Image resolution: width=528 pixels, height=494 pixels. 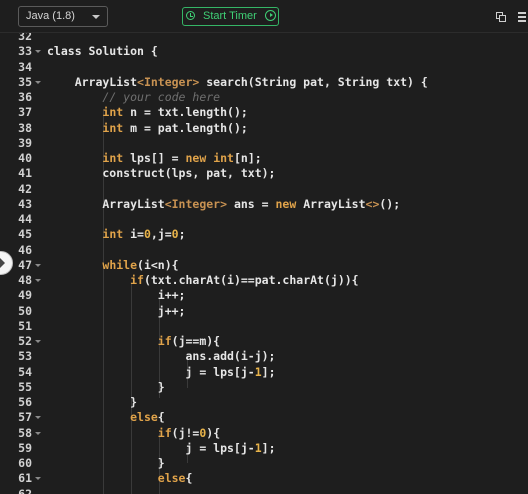 What do you see at coordinates (264, 38) in the screenshot?
I see `code-line: 32` at bounding box center [264, 38].